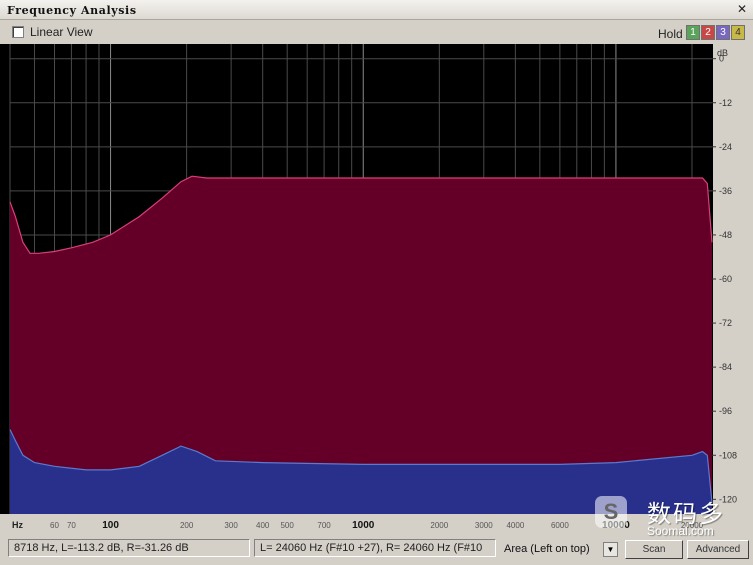  I want to click on x-tick-label: 400, so click(263, 525).